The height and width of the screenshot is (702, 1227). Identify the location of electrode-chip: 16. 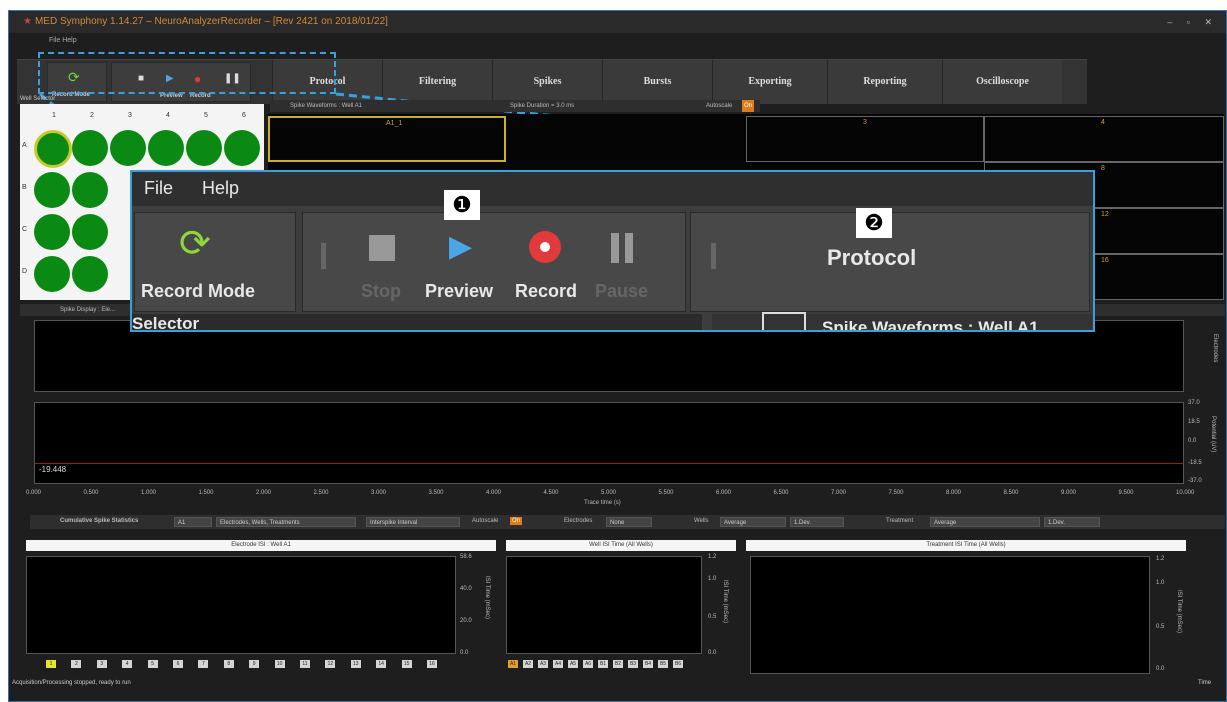
(432, 664).